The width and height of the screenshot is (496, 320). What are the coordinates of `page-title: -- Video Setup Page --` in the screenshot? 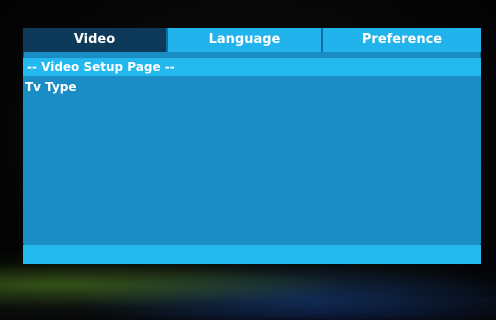 It's located at (252, 67).